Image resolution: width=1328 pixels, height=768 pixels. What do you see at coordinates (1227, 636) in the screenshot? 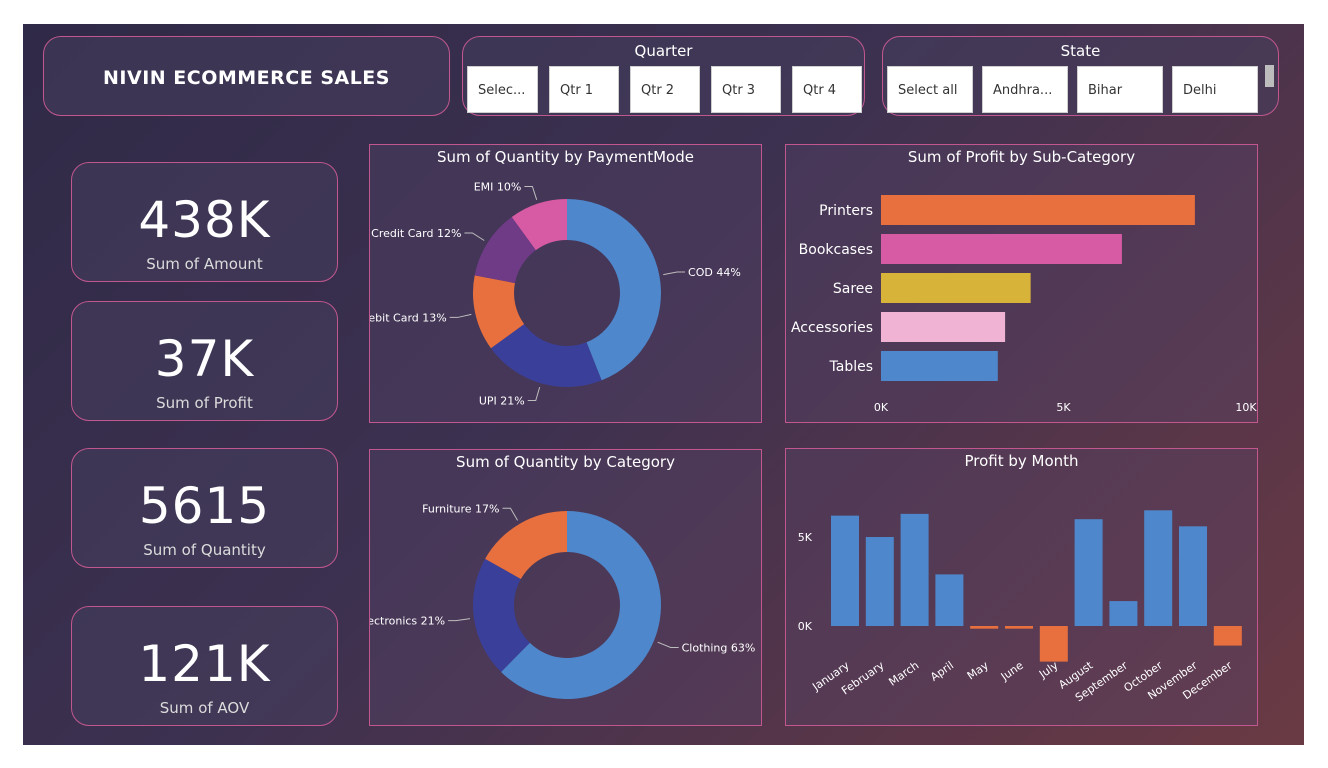
I see `bar-december` at bounding box center [1227, 636].